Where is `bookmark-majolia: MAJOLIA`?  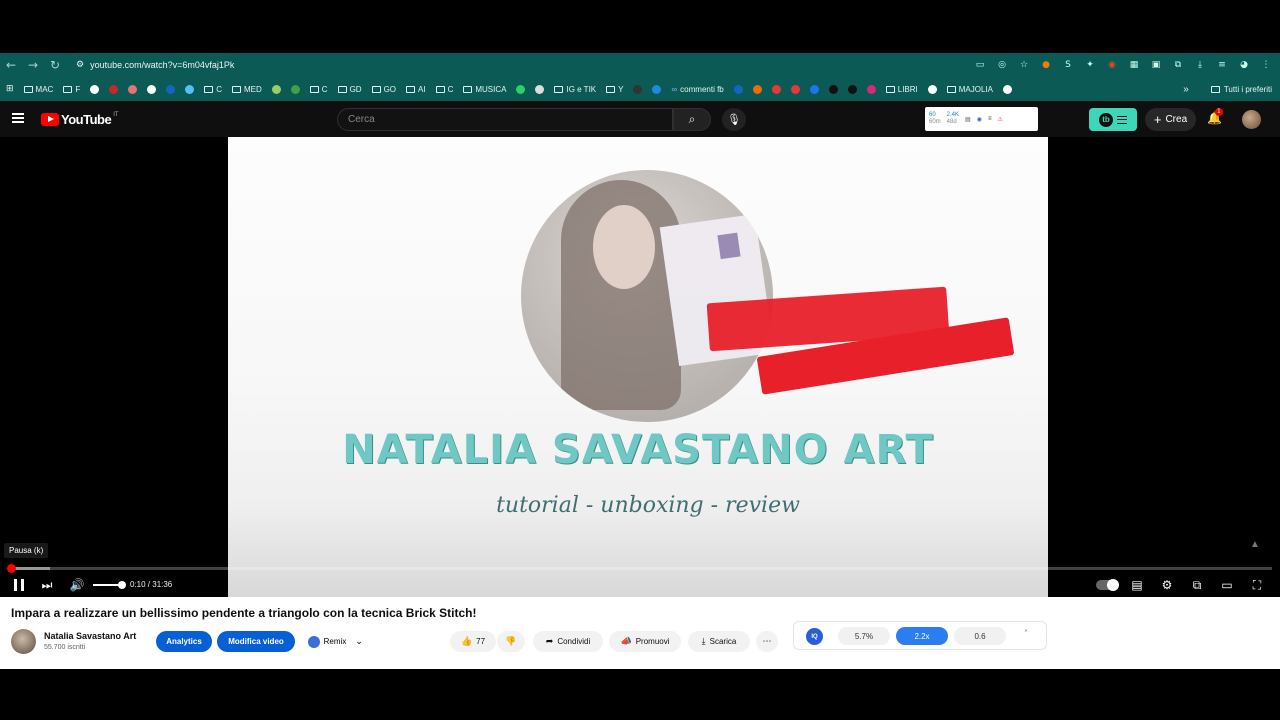 bookmark-majolia: MAJOLIA is located at coordinates (969, 89).